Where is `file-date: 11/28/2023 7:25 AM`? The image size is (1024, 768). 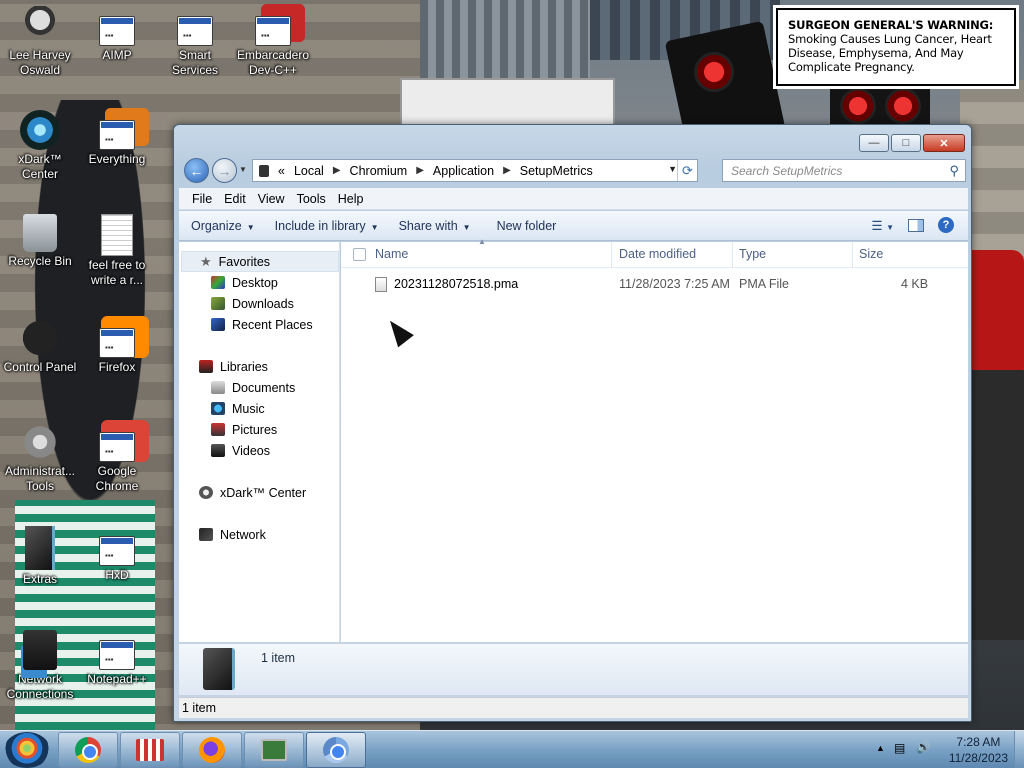 file-date: 11/28/2023 7:25 AM is located at coordinates (674, 284).